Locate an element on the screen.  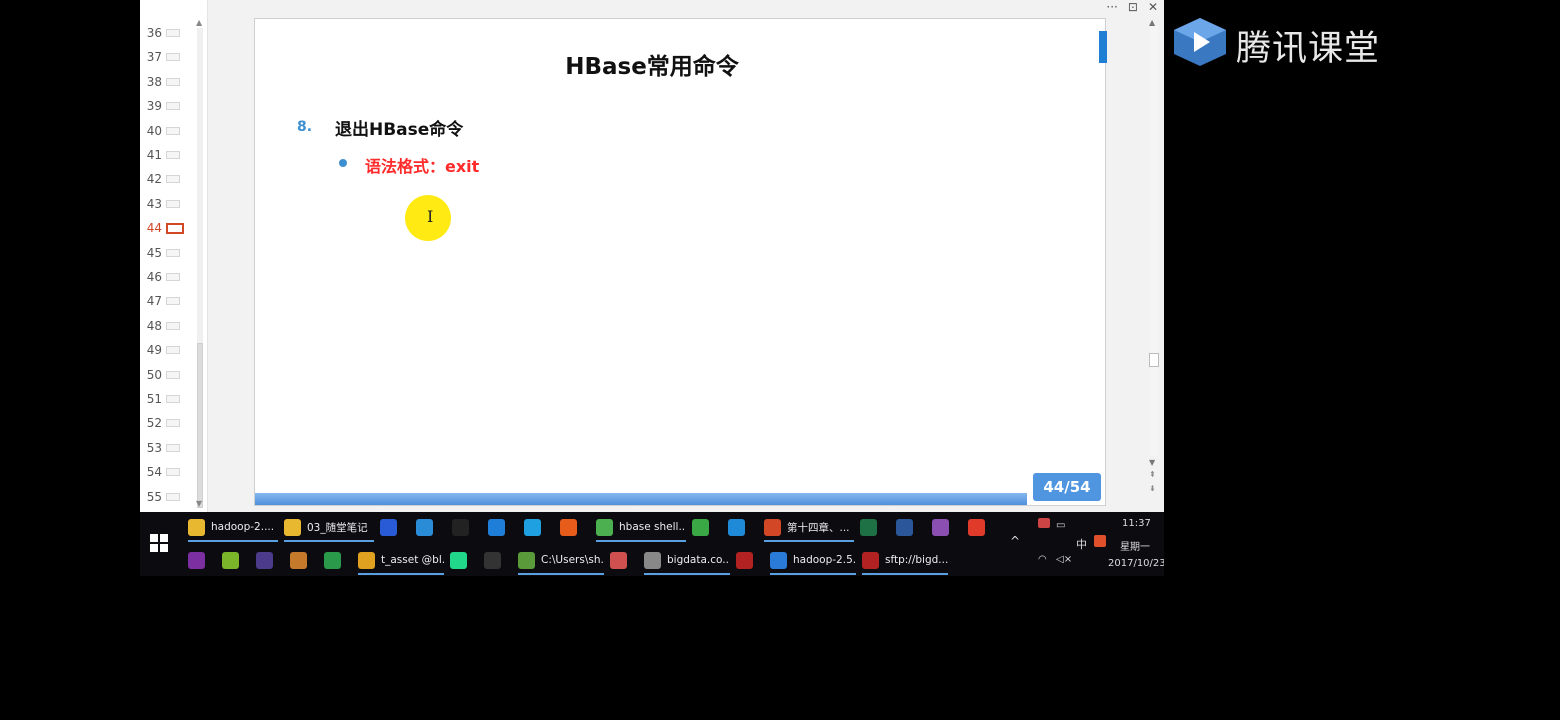
slide-thumbnail: 39 is located at coordinates (166, 106).